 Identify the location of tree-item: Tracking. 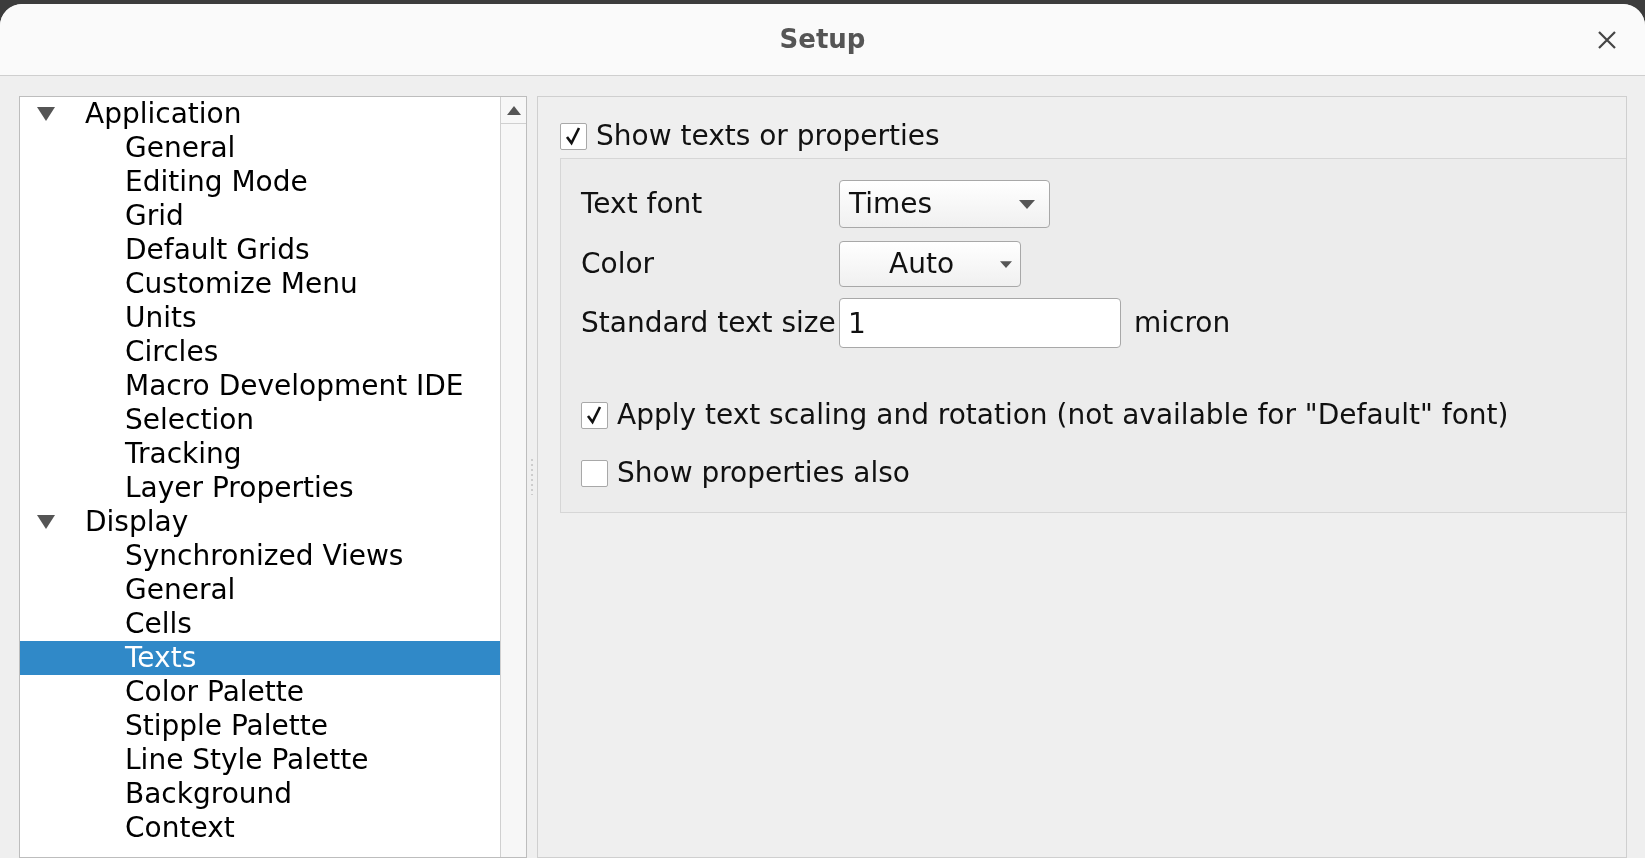
(260, 454).